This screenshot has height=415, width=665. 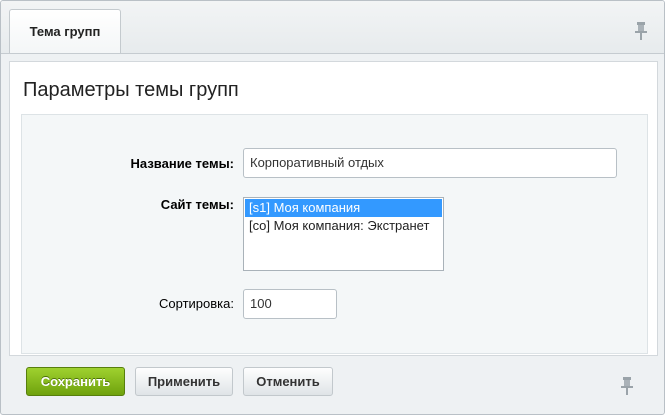 What do you see at coordinates (196, 303) in the screenshot?
I see `sort-label: Сортировка:` at bounding box center [196, 303].